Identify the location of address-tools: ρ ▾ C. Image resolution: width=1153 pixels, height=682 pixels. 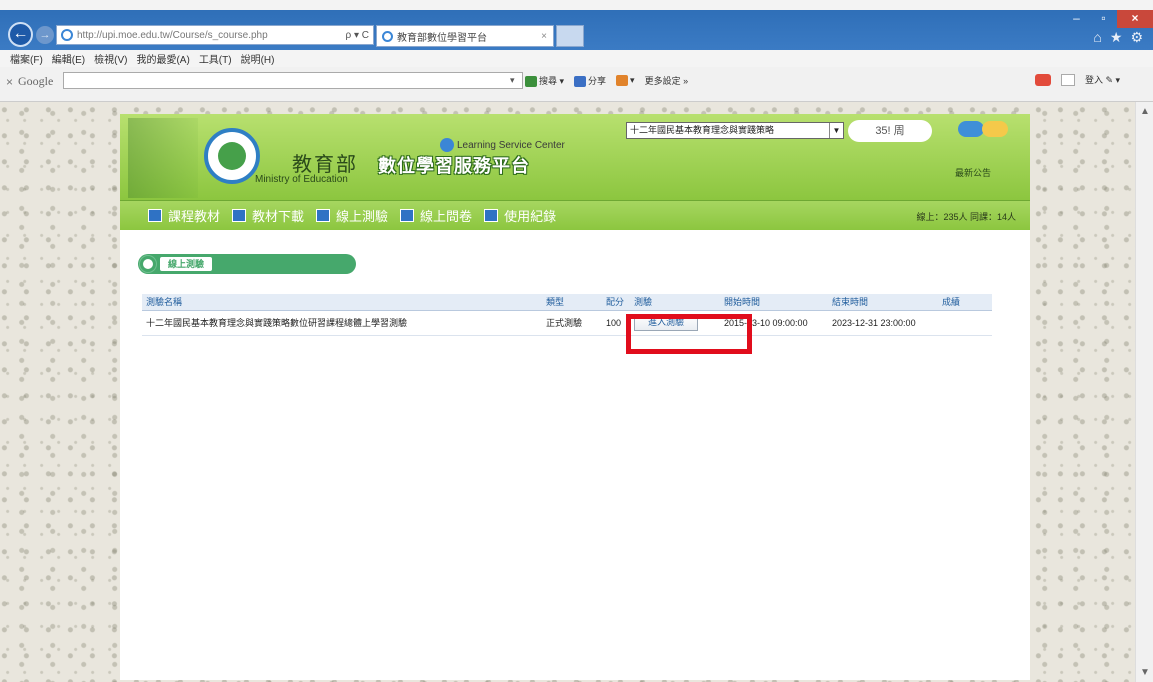
(358, 35).